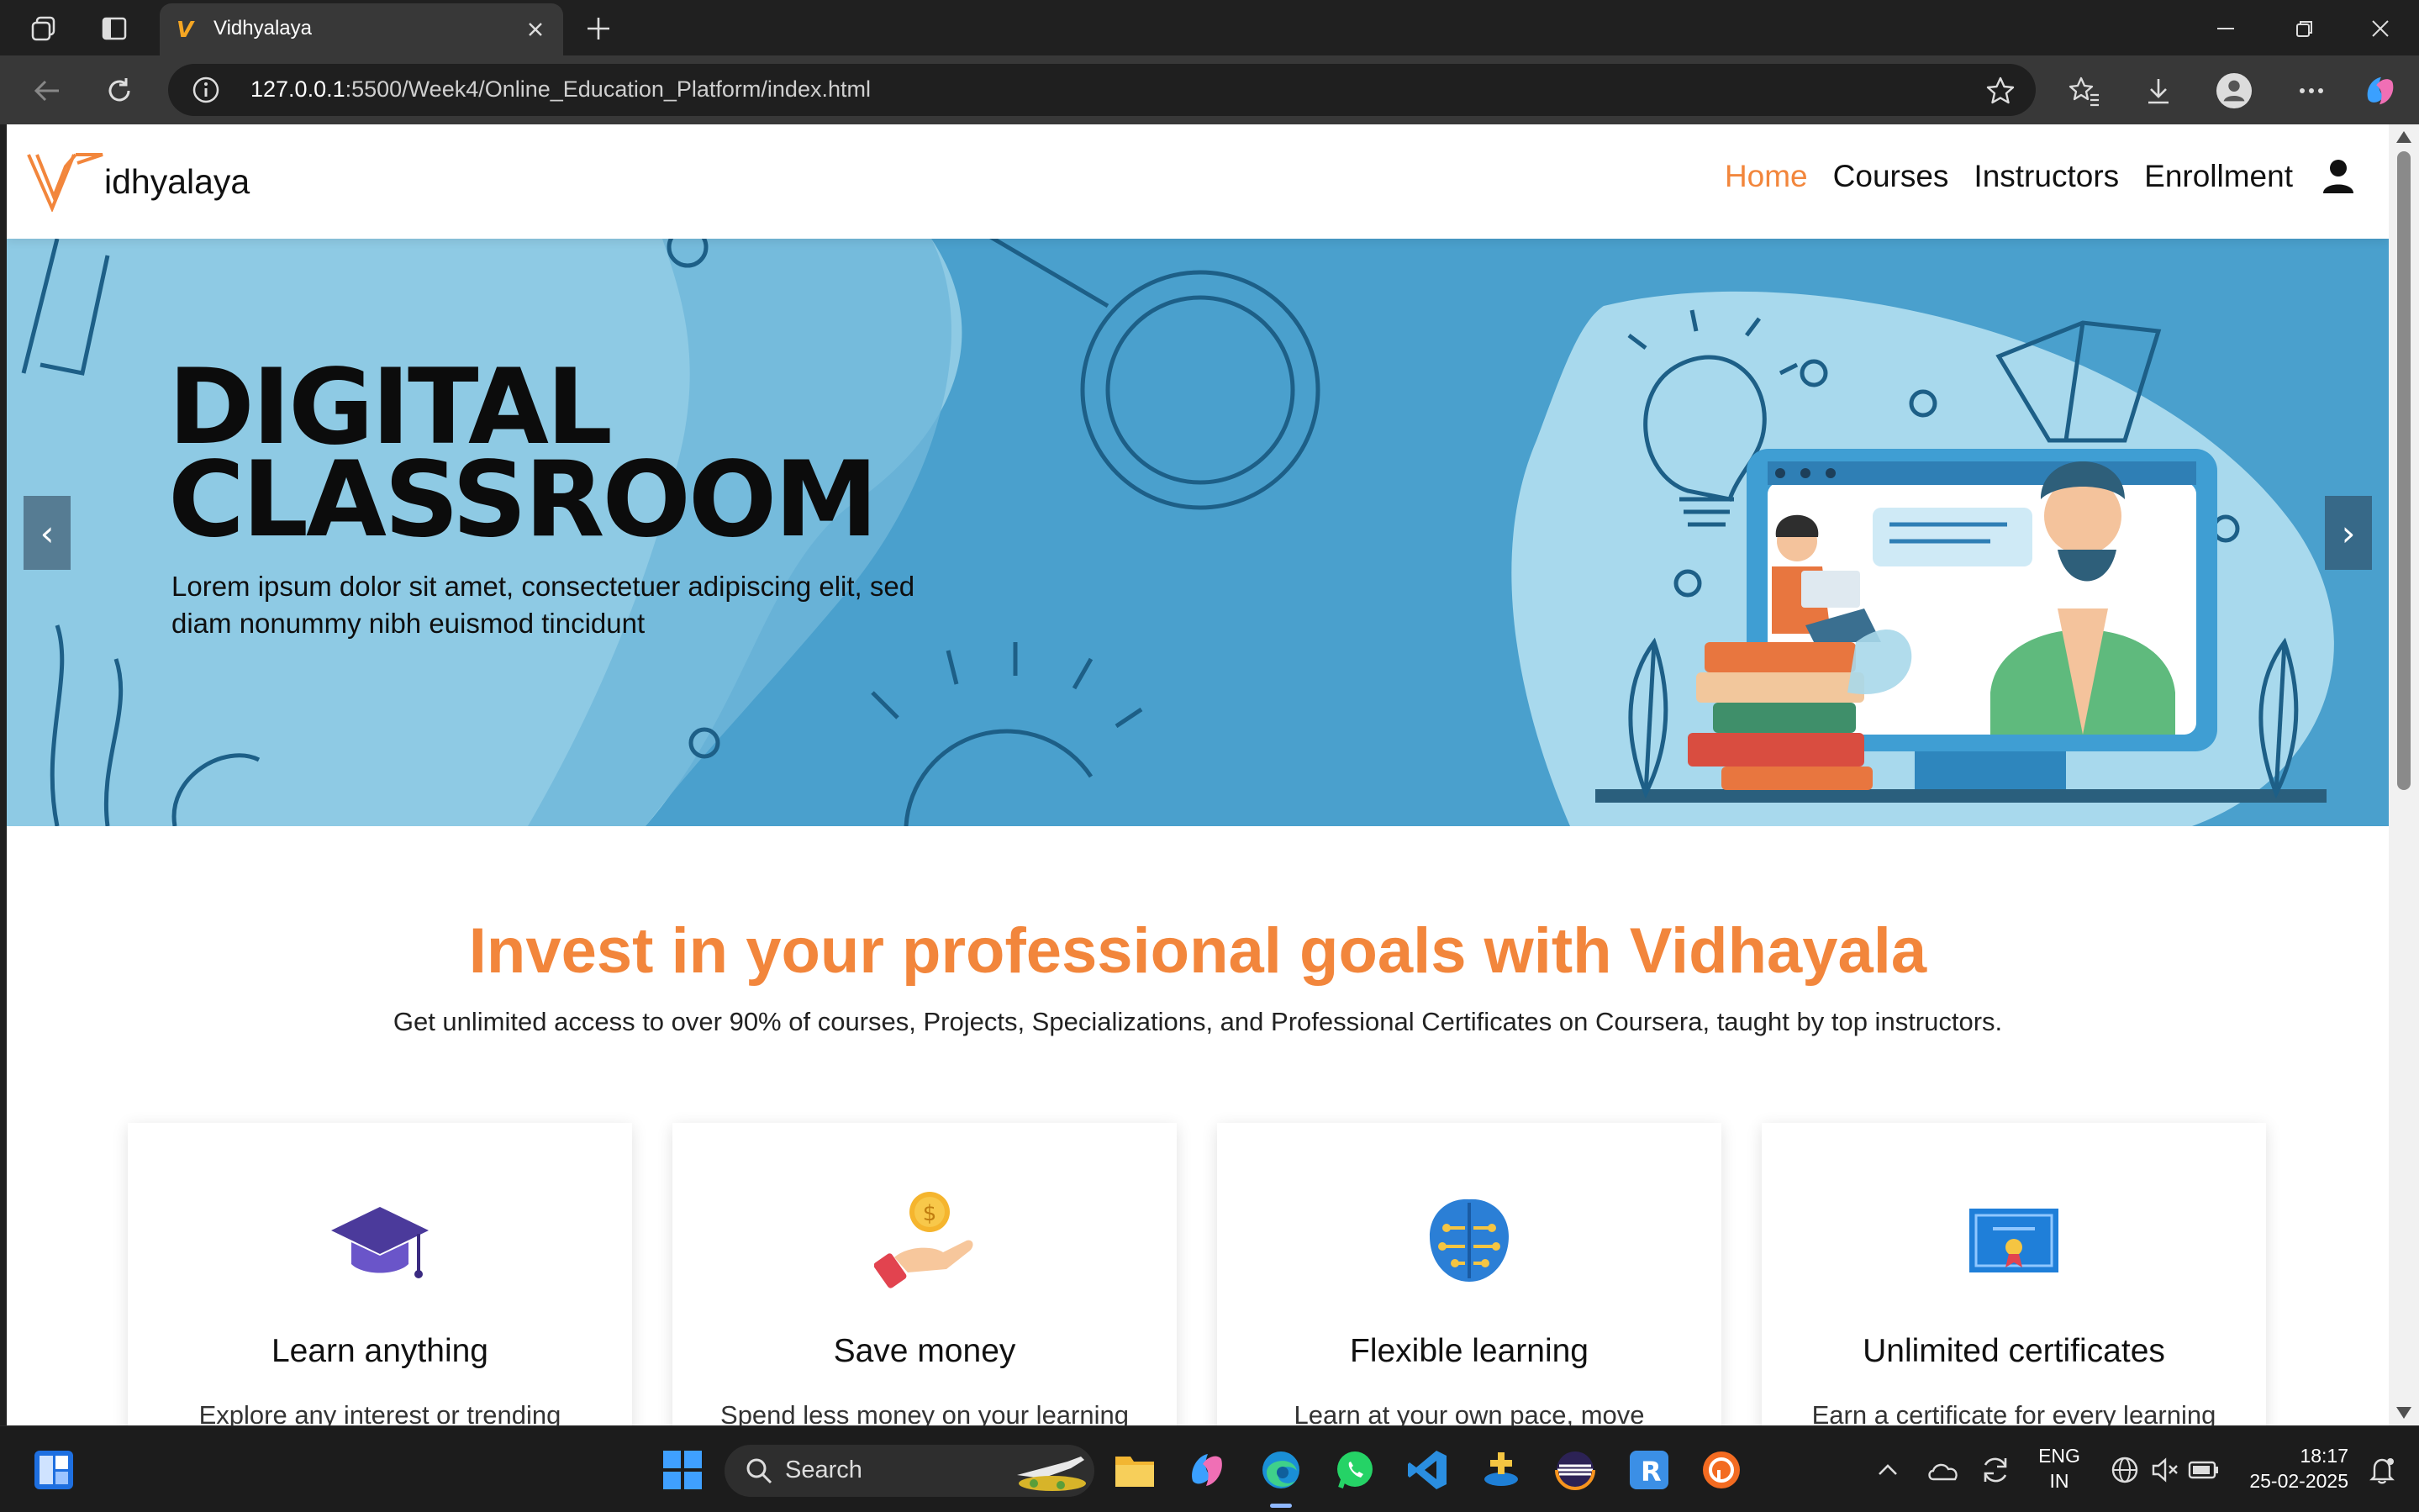 The width and height of the screenshot is (2419, 1512). Describe the element at coordinates (823, 1470) in the screenshot. I see `search-label: Search` at that location.